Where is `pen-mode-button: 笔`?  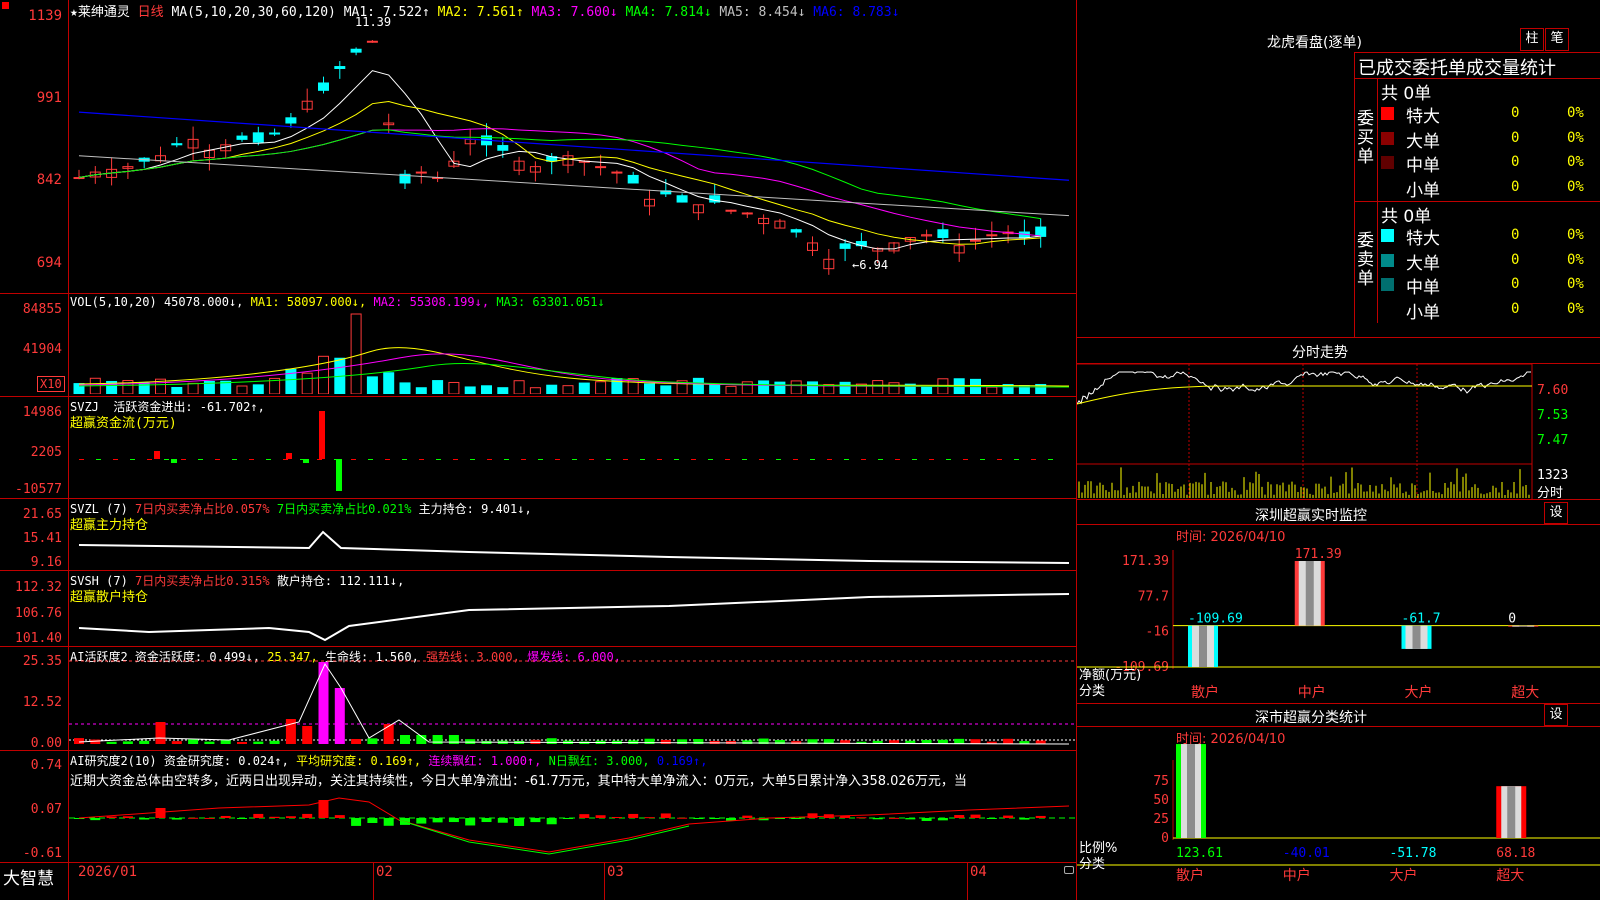
pen-mode-button: 笔 is located at coordinates (1557, 39).